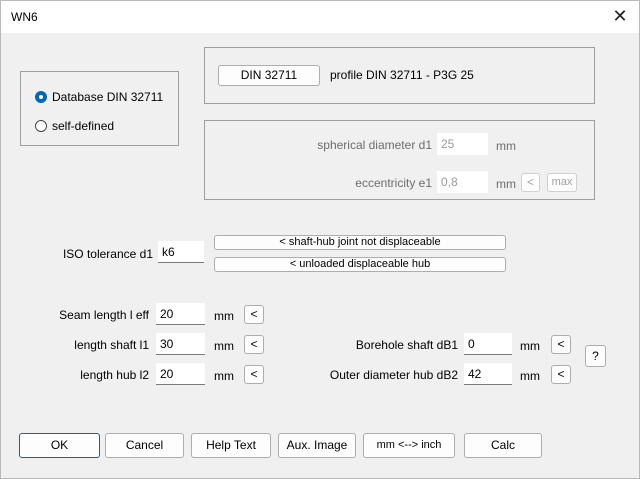  Describe the element at coordinates (254, 314) in the screenshot. I see `seam-length-less-button: <` at that location.